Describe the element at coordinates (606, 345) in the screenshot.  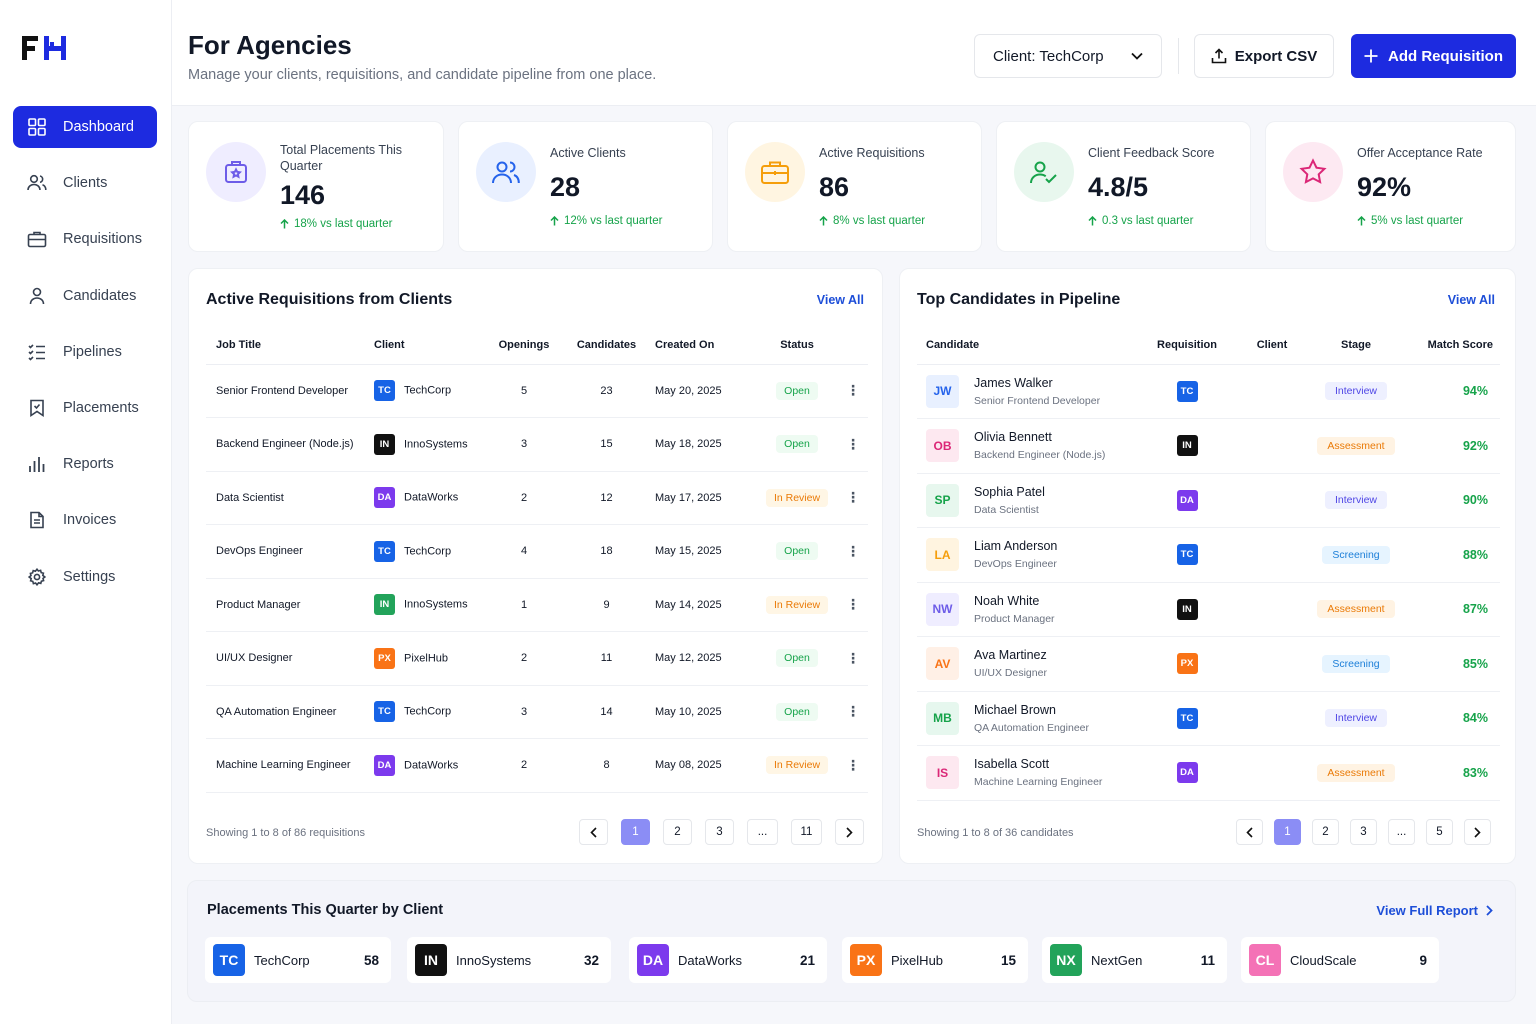
I see `column-header: Candidates` at that location.